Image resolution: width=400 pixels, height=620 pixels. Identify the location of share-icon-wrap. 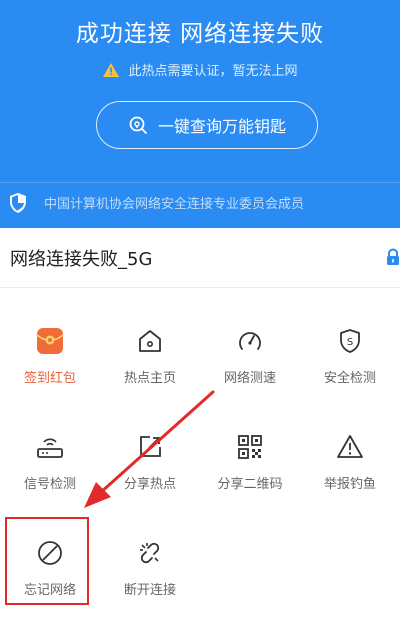
(150, 447).